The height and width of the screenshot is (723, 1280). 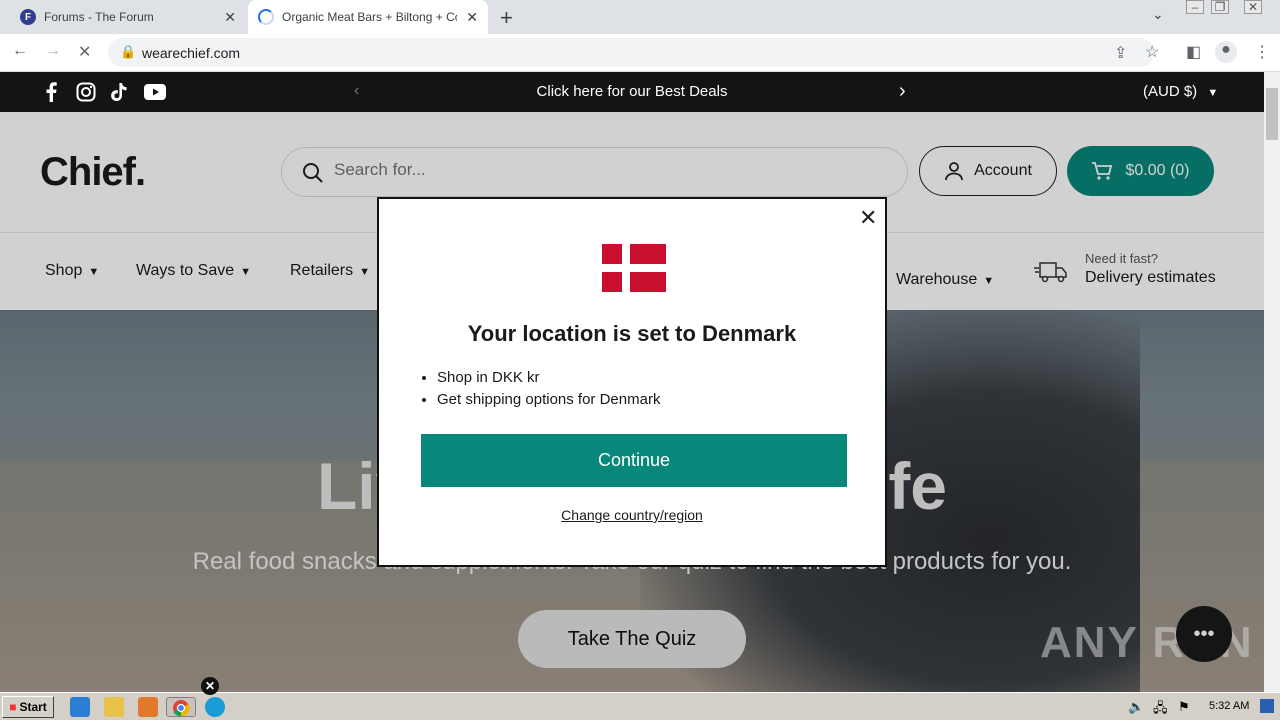 What do you see at coordinates (1158, 14) in the screenshot?
I see `tab-search-chevron-icon: ⌄` at bounding box center [1158, 14].